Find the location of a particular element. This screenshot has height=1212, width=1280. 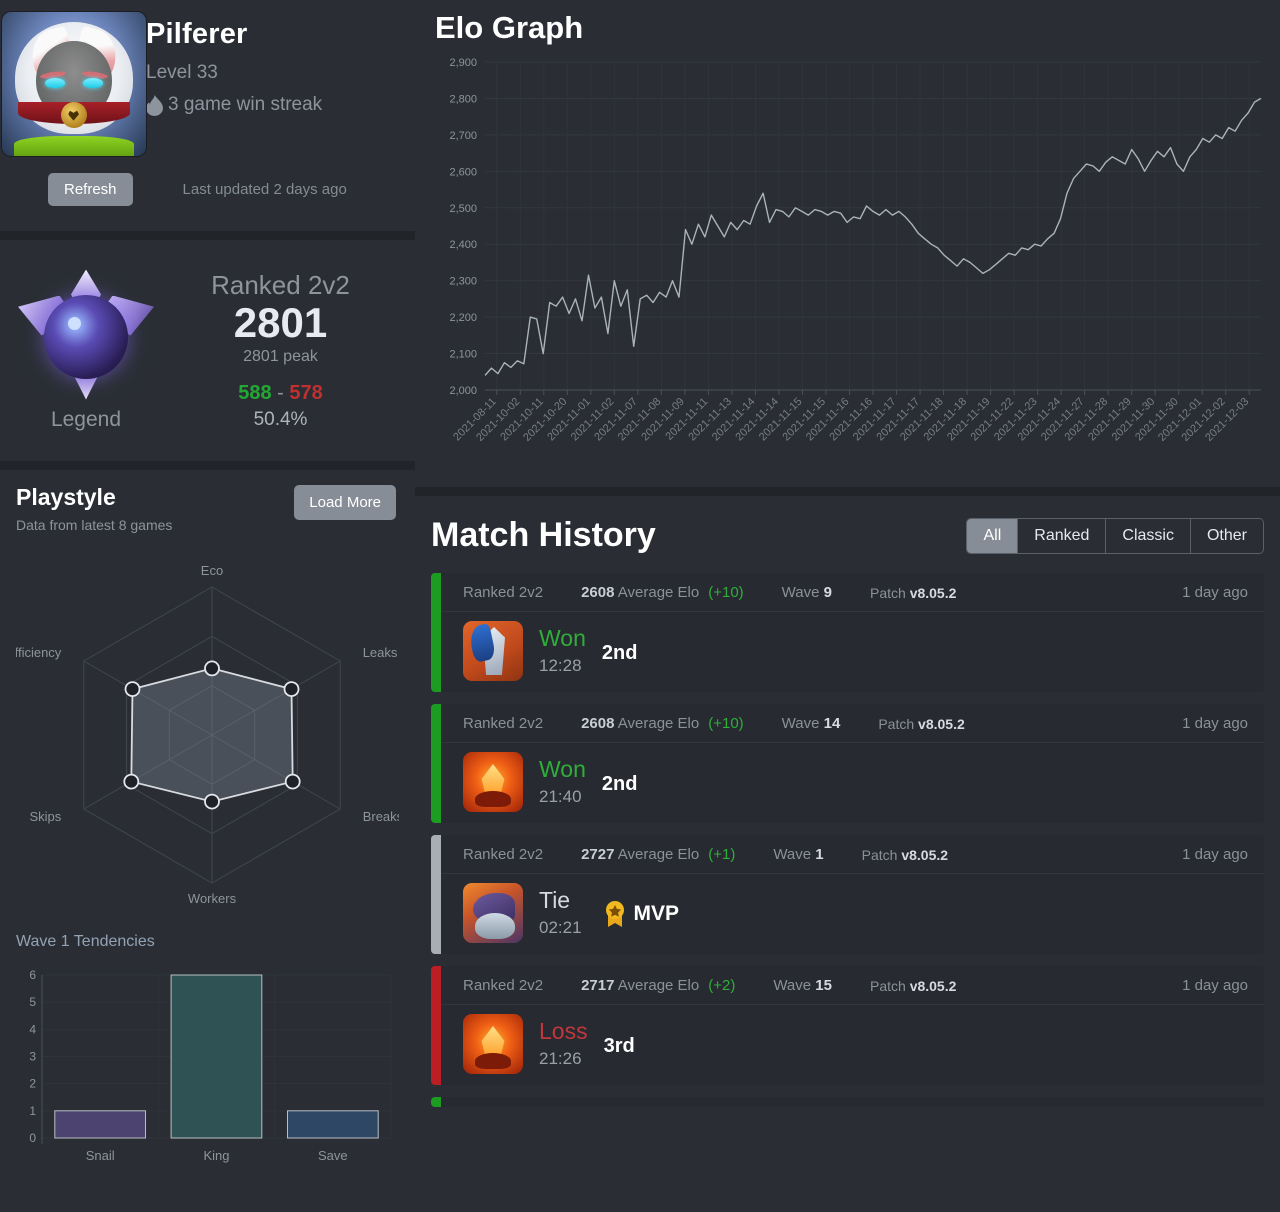

elo-y-tick: 2,000 is located at coordinates (463, 391).